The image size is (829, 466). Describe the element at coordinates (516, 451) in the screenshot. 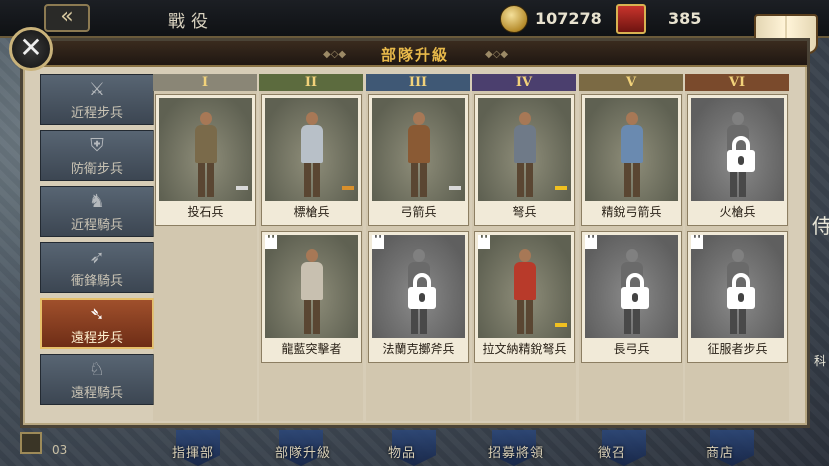

I see `bottom-nav-item: 招募將領` at that location.